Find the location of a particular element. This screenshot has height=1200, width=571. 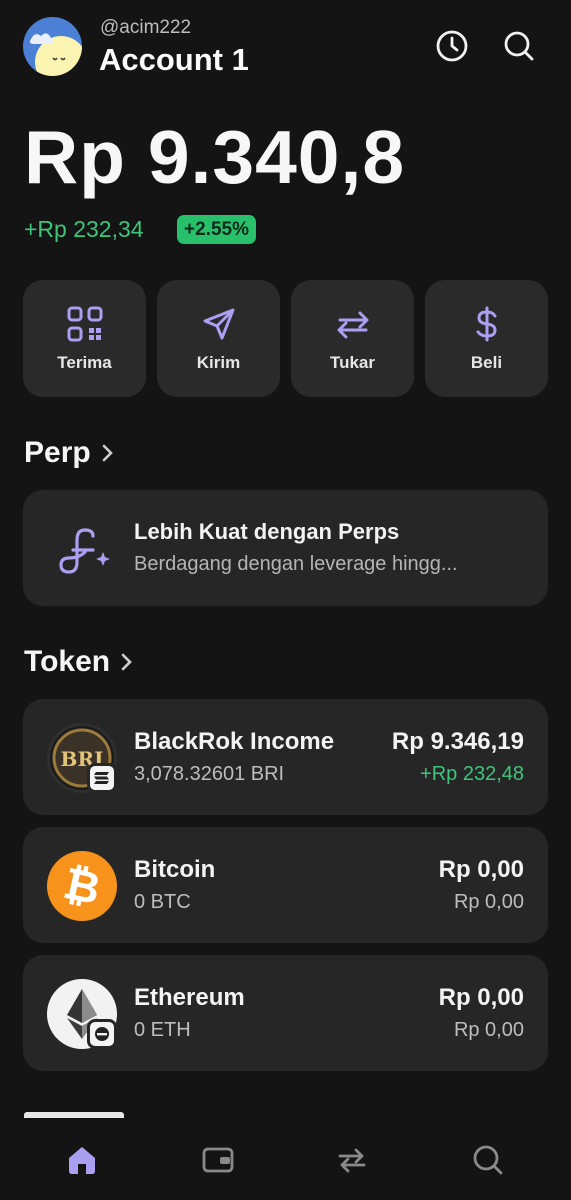

token-name: BlackRok Income is located at coordinates (234, 741).